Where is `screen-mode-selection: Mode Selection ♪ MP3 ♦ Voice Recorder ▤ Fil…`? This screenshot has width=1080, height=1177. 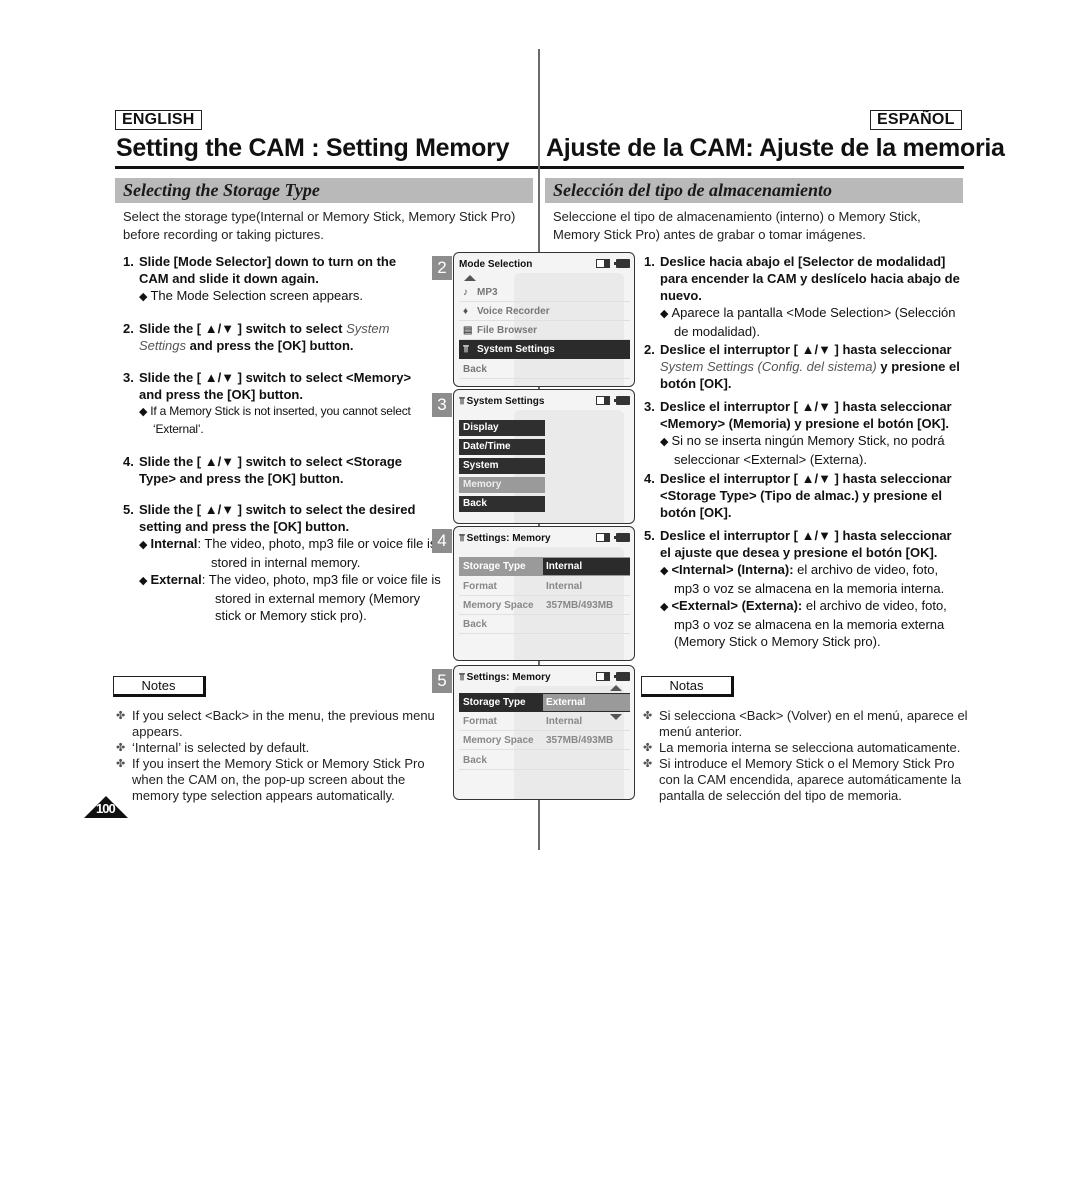 screen-mode-selection: Mode Selection ♪ MP3 ♦ Voice Recorder ▤ Fil… is located at coordinates (544, 319).